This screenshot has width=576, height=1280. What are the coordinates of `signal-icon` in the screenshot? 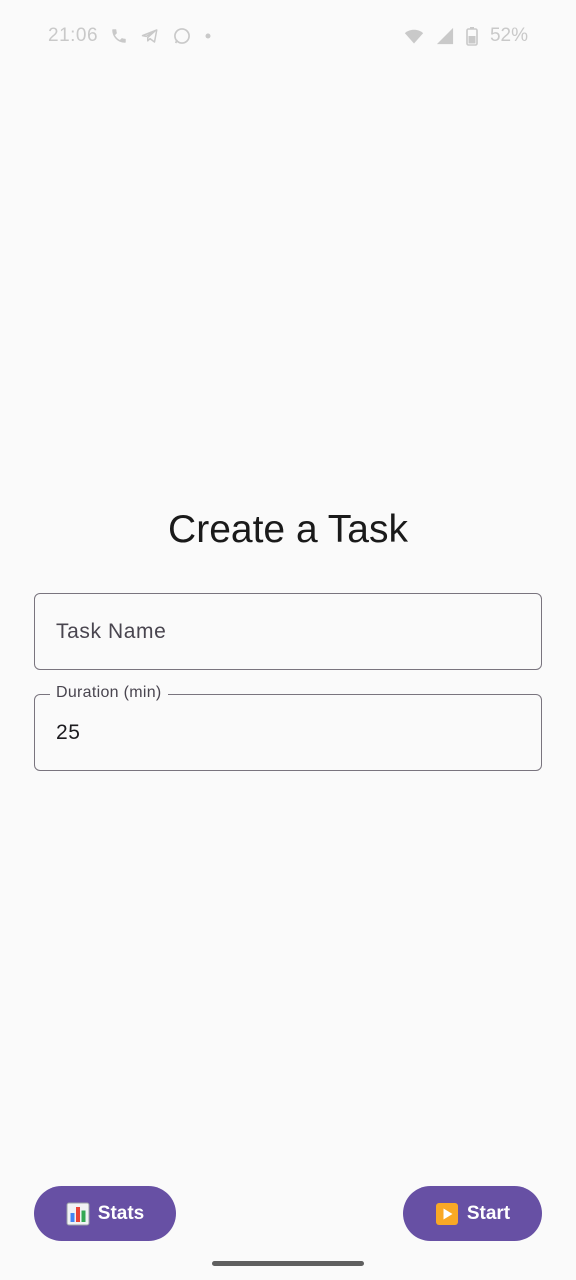 It's located at (445, 36).